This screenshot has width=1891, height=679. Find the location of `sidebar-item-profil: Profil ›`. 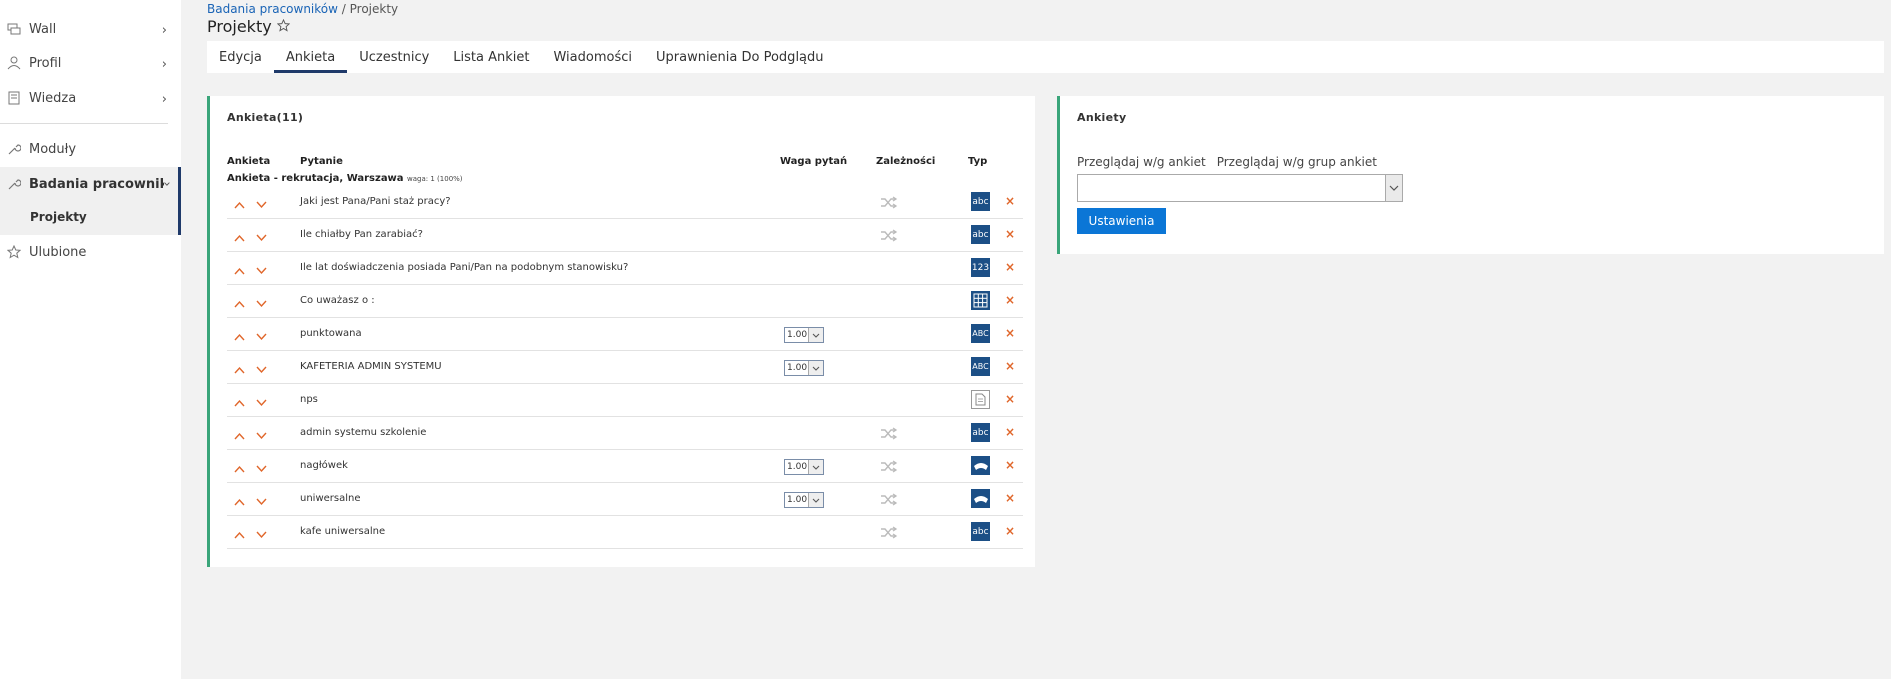

sidebar-item-profil: Profil › is located at coordinates (90, 63).